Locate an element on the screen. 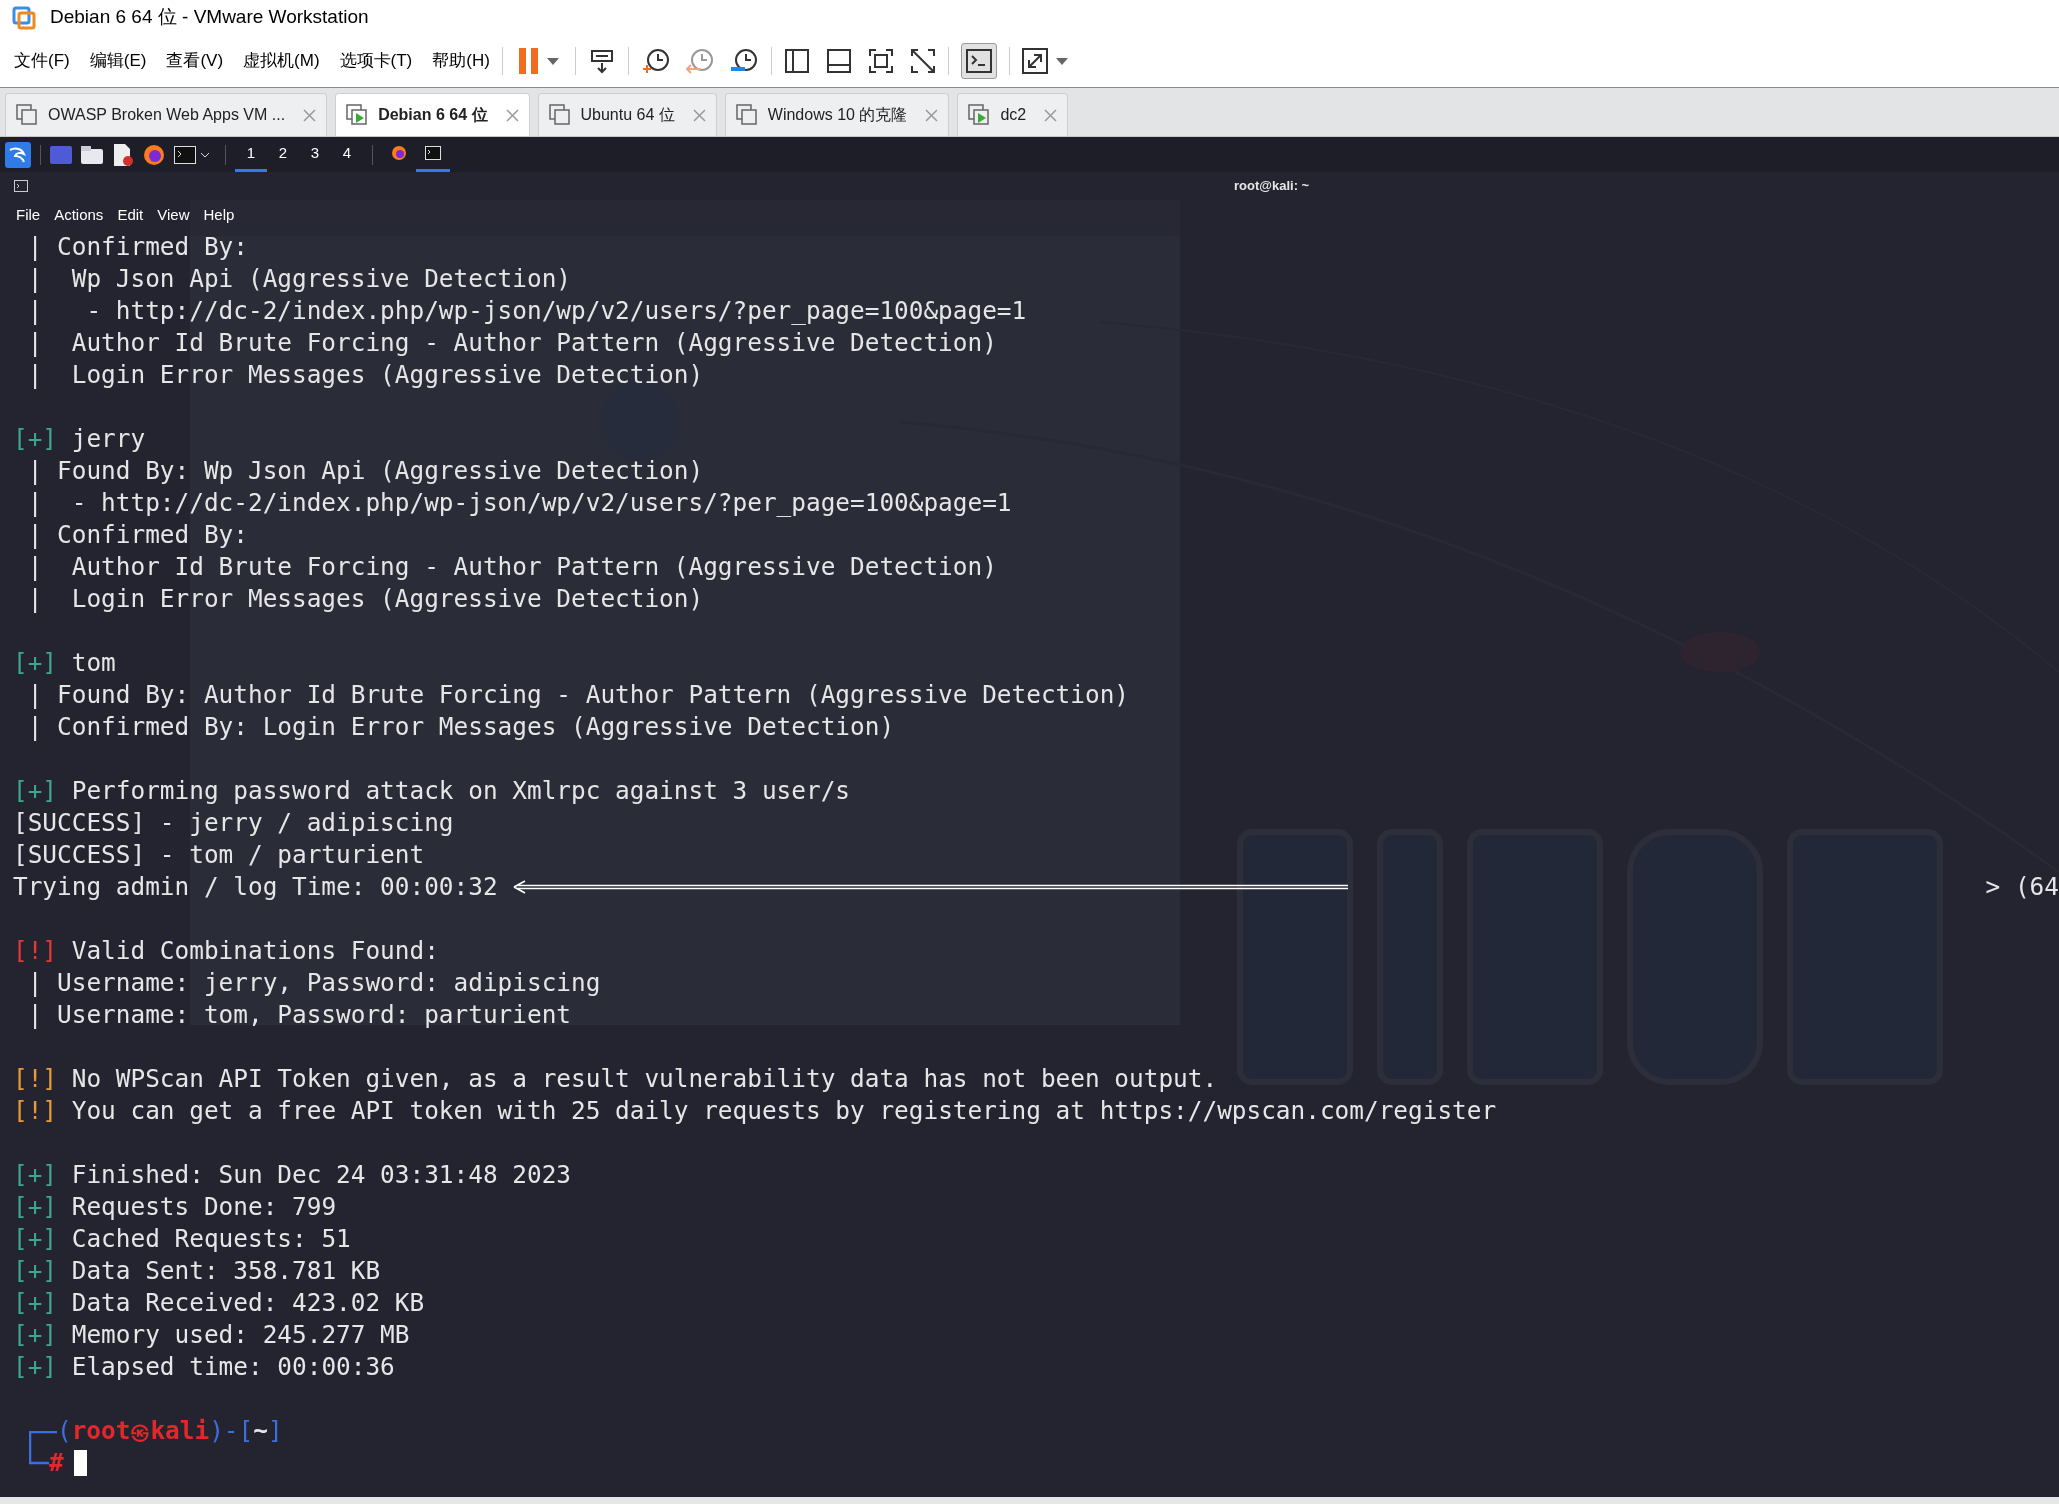  dragon-icon is located at coordinates (18, 154).